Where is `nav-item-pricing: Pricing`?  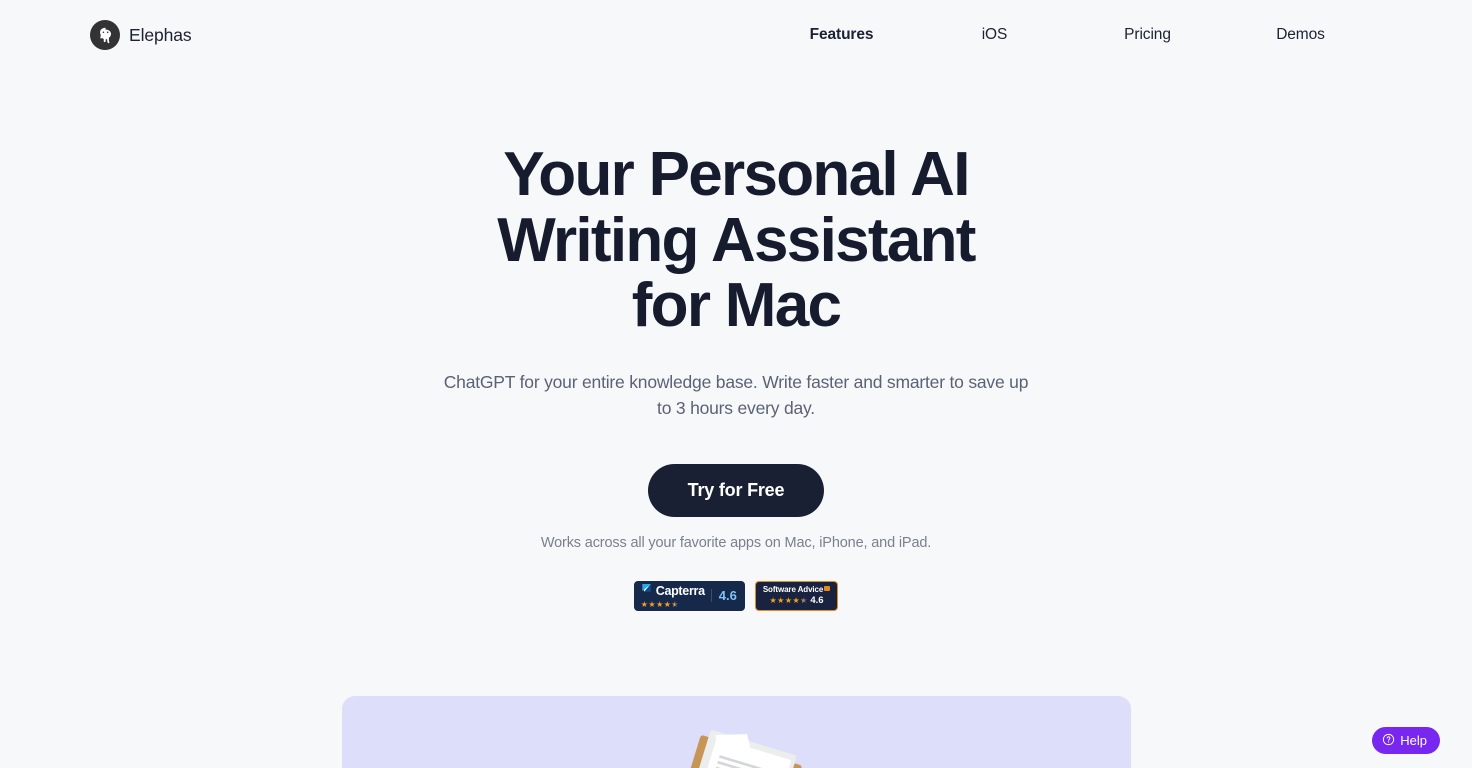
nav-item-pricing: Pricing is located at coordinates (1147, 35).